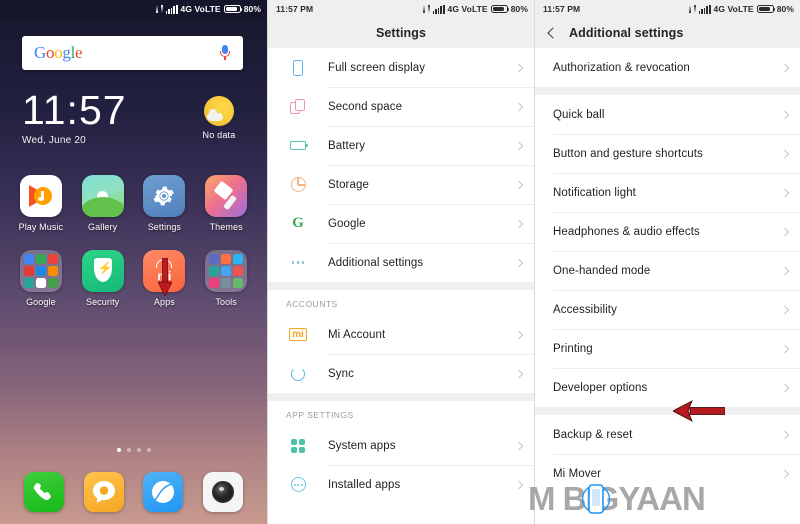  What do you see at coordinates (667, 270) in the screenshot?
I see `row-one-handed-mode: One-handed mode` at bounding box center [667, 270].